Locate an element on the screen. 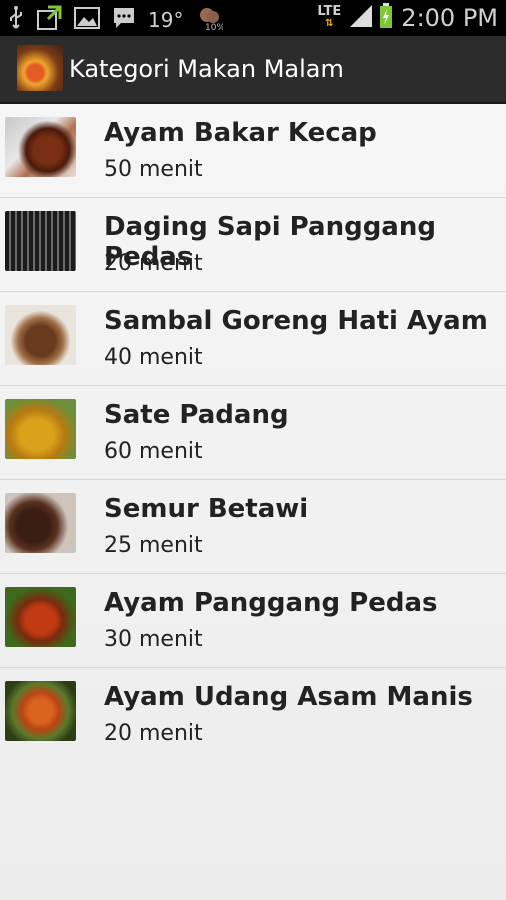 The image size is (506, 900). list-item: Sambal Goreng Hati Ayam 40 menit is located at coordinates (253, 339).